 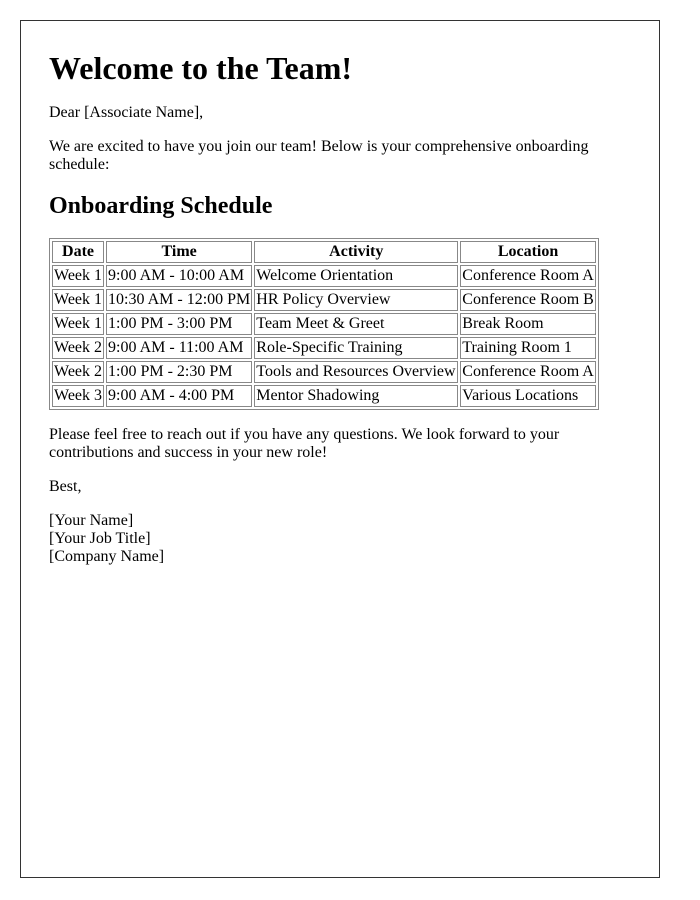 I want to click on cell-location: Conference Room B, so click(x=528, y=300).